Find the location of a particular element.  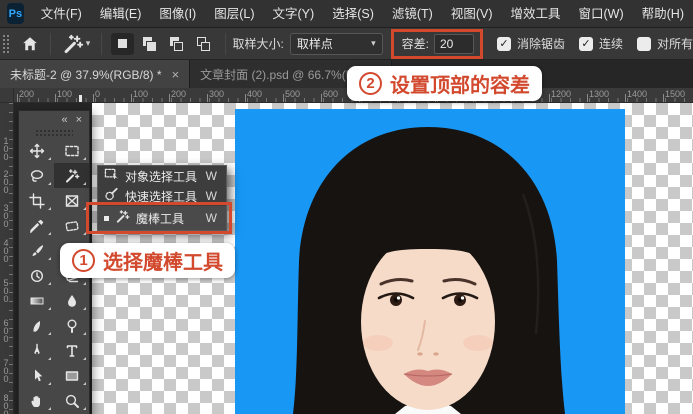

current-tool-bullet is located at coordinates (106, 218).